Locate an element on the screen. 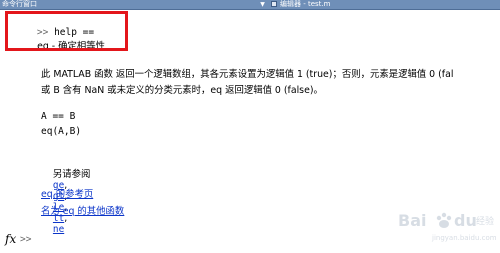 Image resolution: width=500 pixels, height=253 pixels. other-functions-link: 名为 eq 的其他函数 is located at coordinates (82, 210).